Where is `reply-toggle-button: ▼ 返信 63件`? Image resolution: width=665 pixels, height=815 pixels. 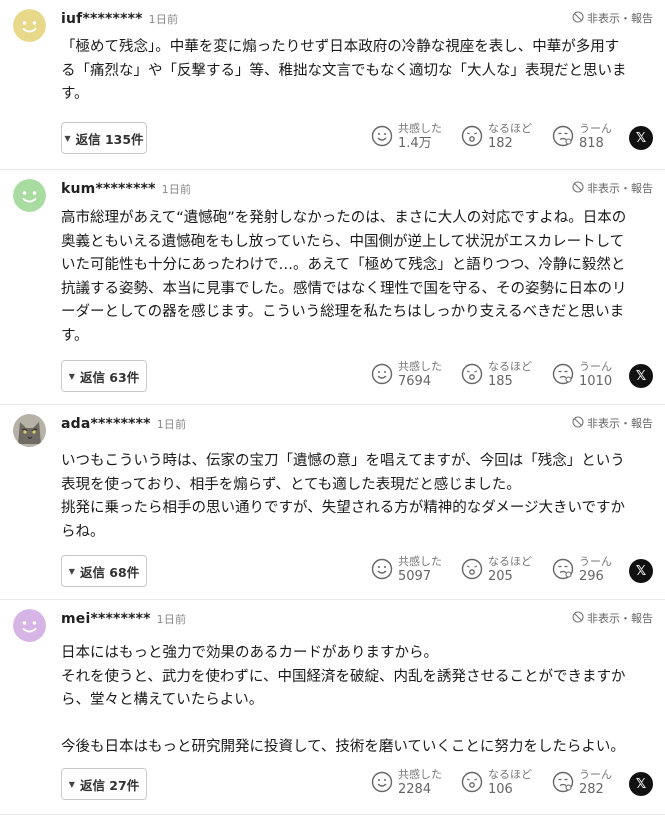 reply-toggle-button: ▼ 返信 63件 is located at coordinates (104, 376).